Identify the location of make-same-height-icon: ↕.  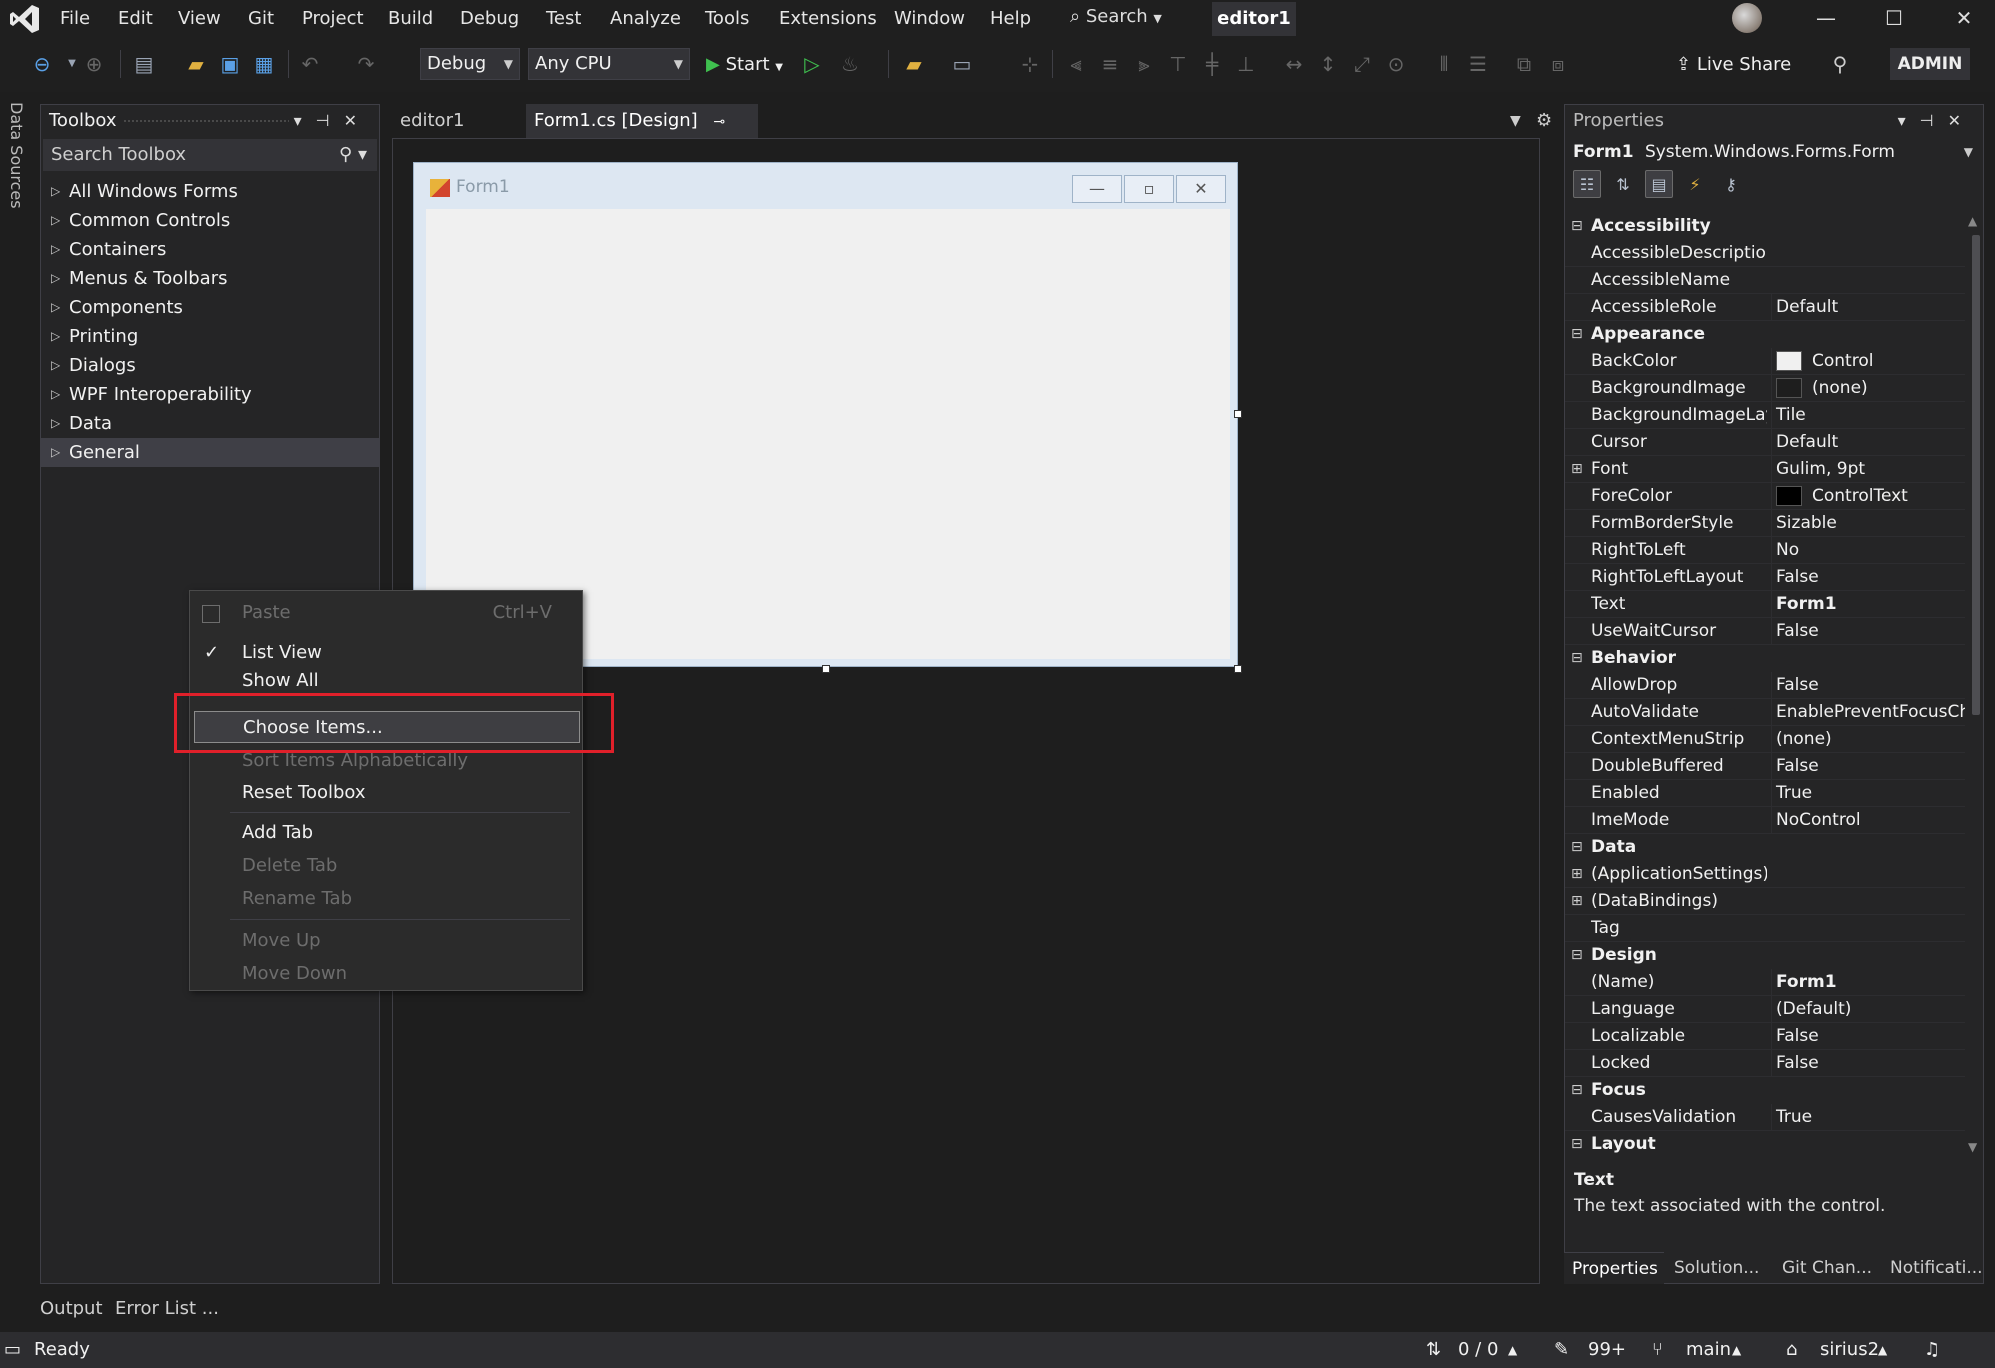
(1328, 64).